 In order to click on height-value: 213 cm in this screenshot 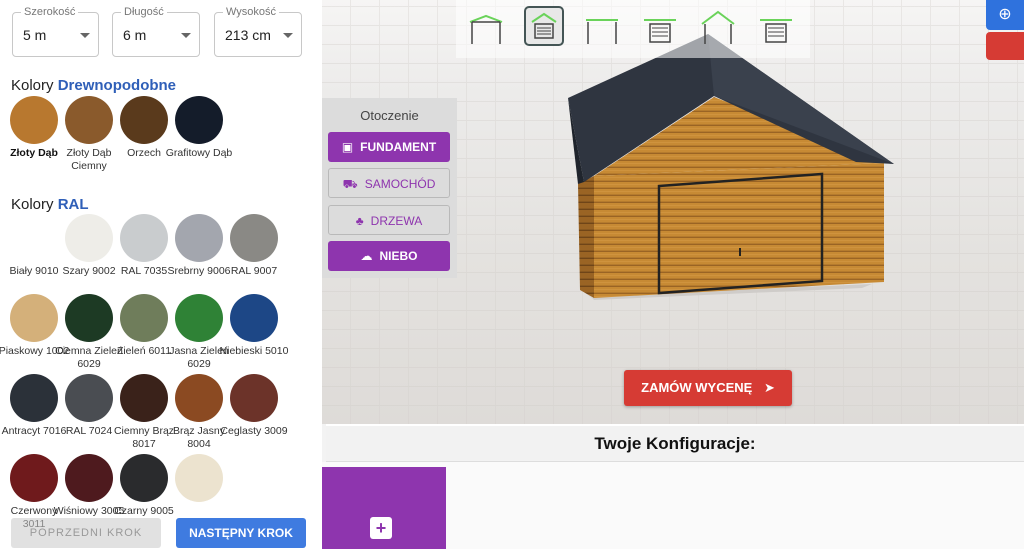, I will do `click(248, 35)`.